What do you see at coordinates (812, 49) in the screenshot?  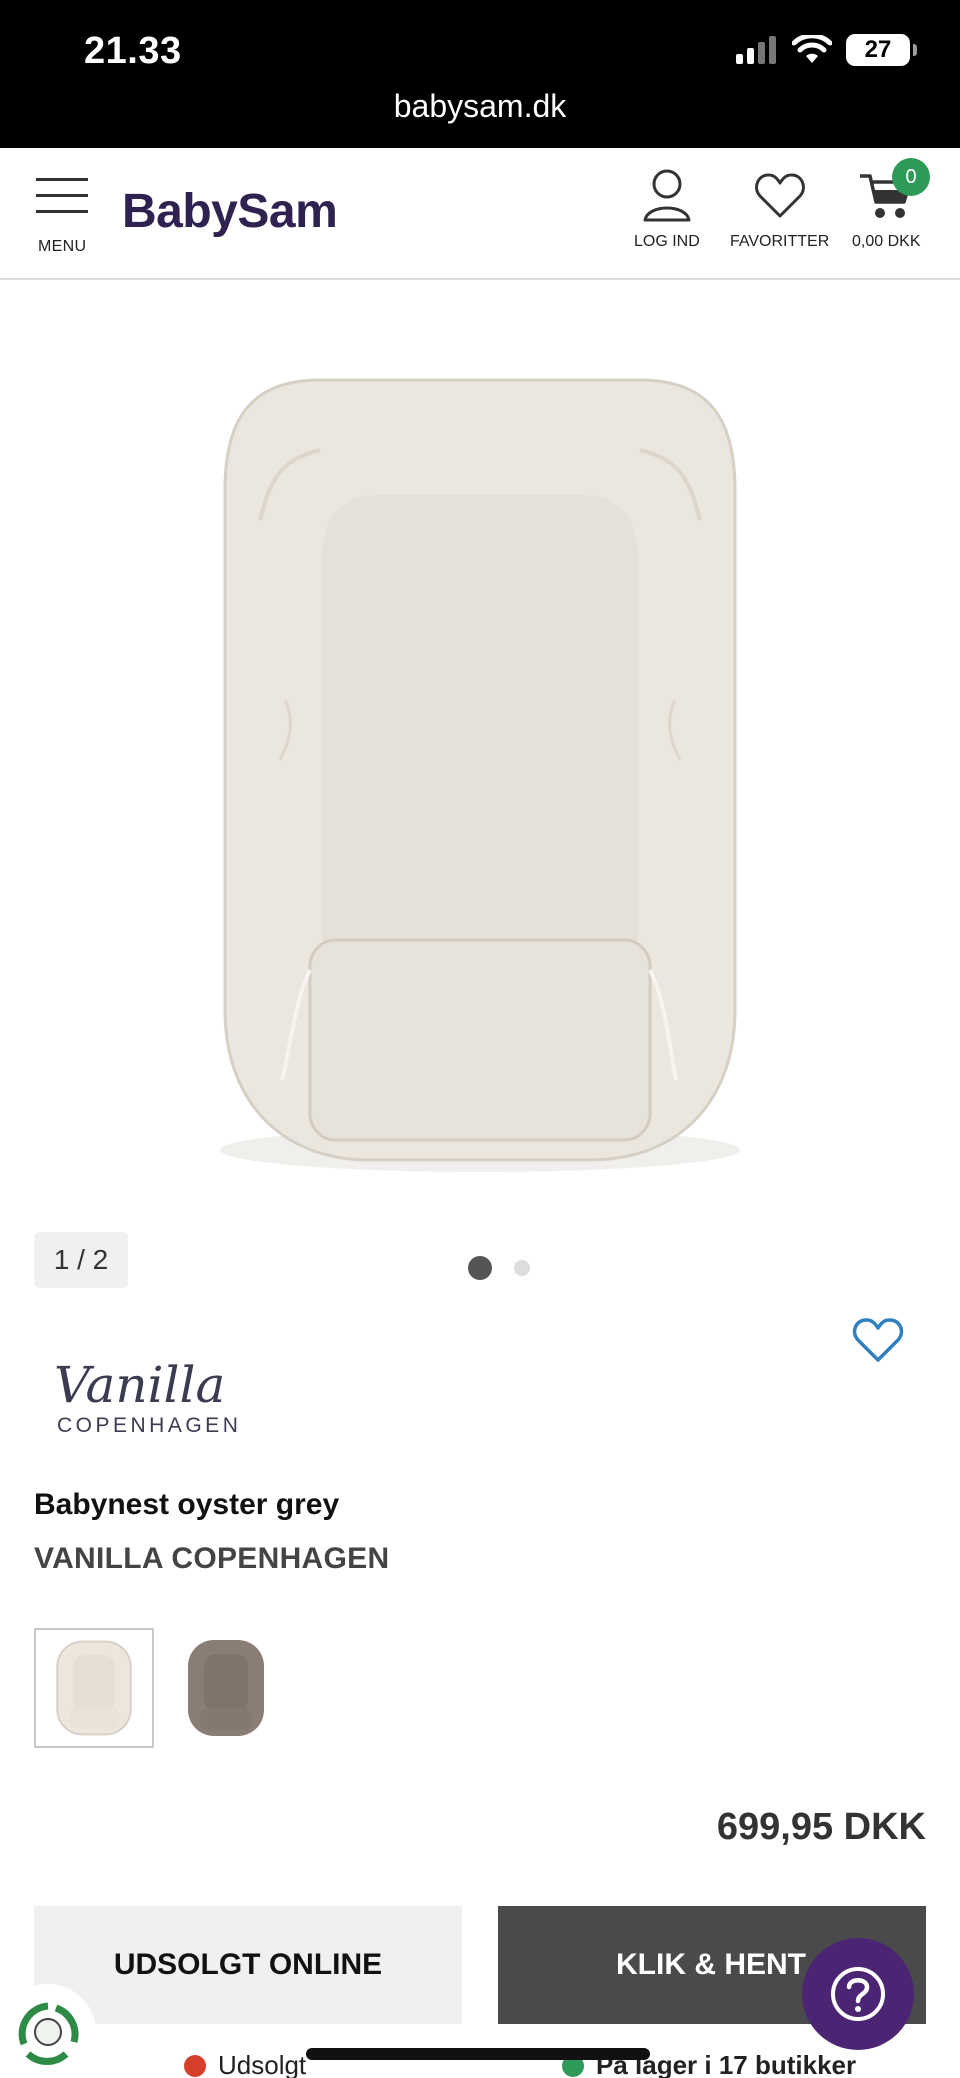 I see `wifi-icon` at bounding box center [812, 49].